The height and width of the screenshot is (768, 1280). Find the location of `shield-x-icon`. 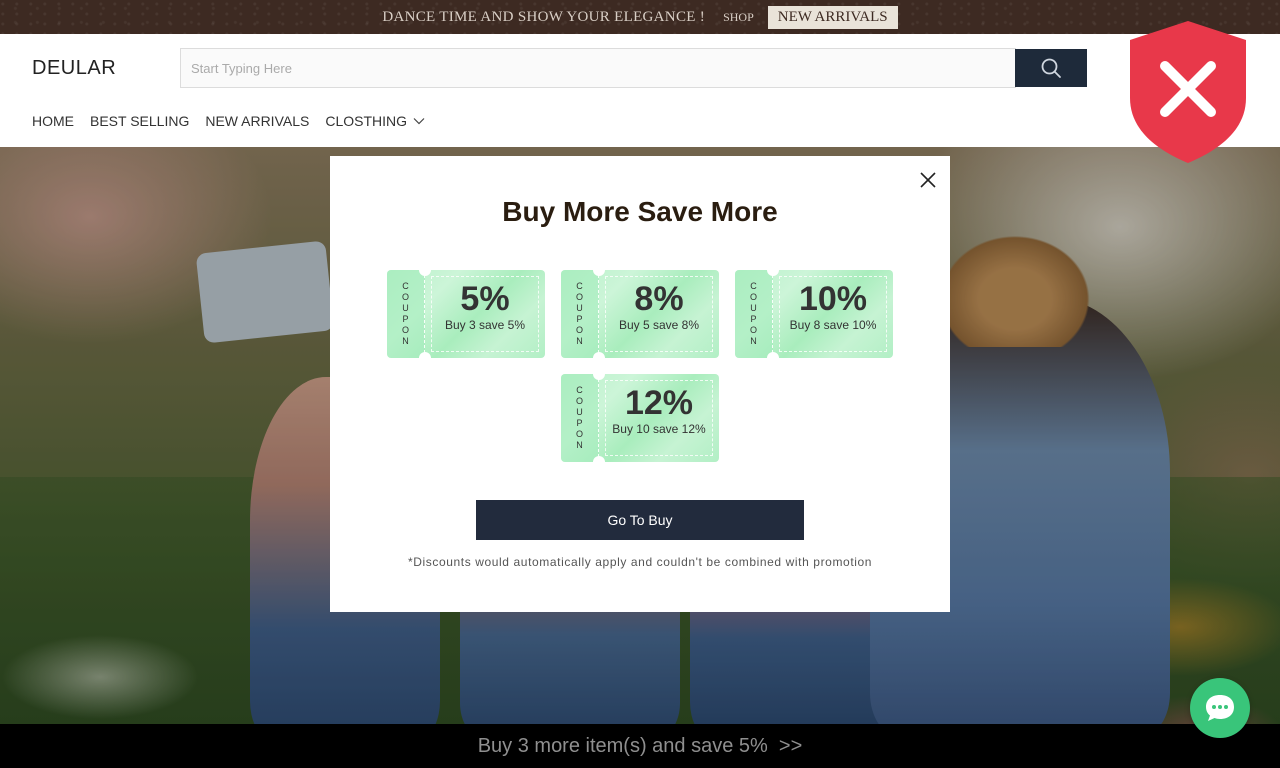

shield-x-icon is located at coordinates (1188, 92).